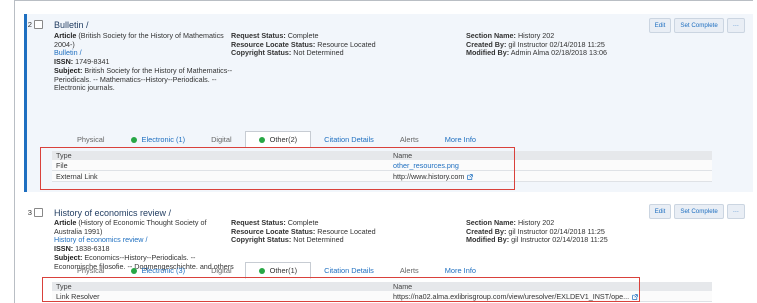 The height and width of the screenshot is (303, 757). I want to click on item-title: Bulletin /, so click(71, 25).